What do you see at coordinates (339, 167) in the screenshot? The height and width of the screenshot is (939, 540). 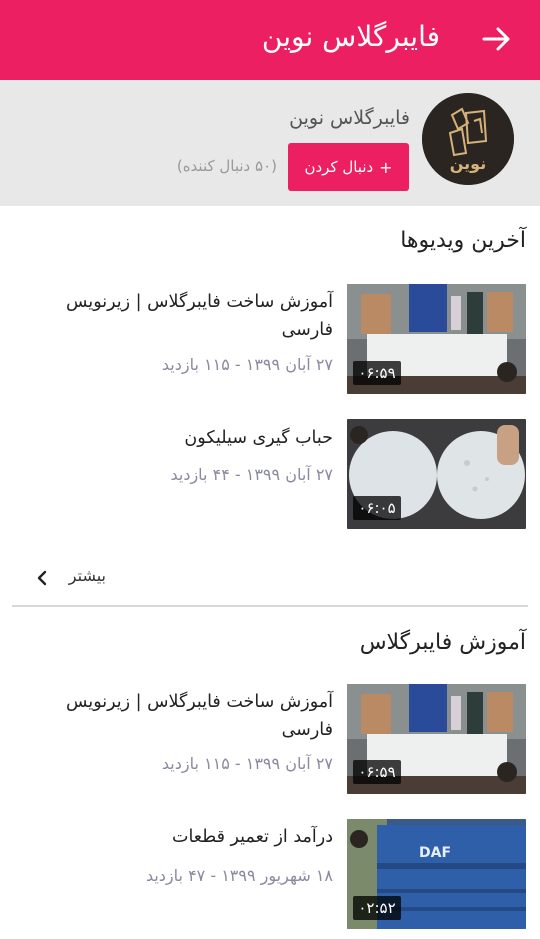 I see `follow-label: دنبال کردن` at bounding box center [339, 167].